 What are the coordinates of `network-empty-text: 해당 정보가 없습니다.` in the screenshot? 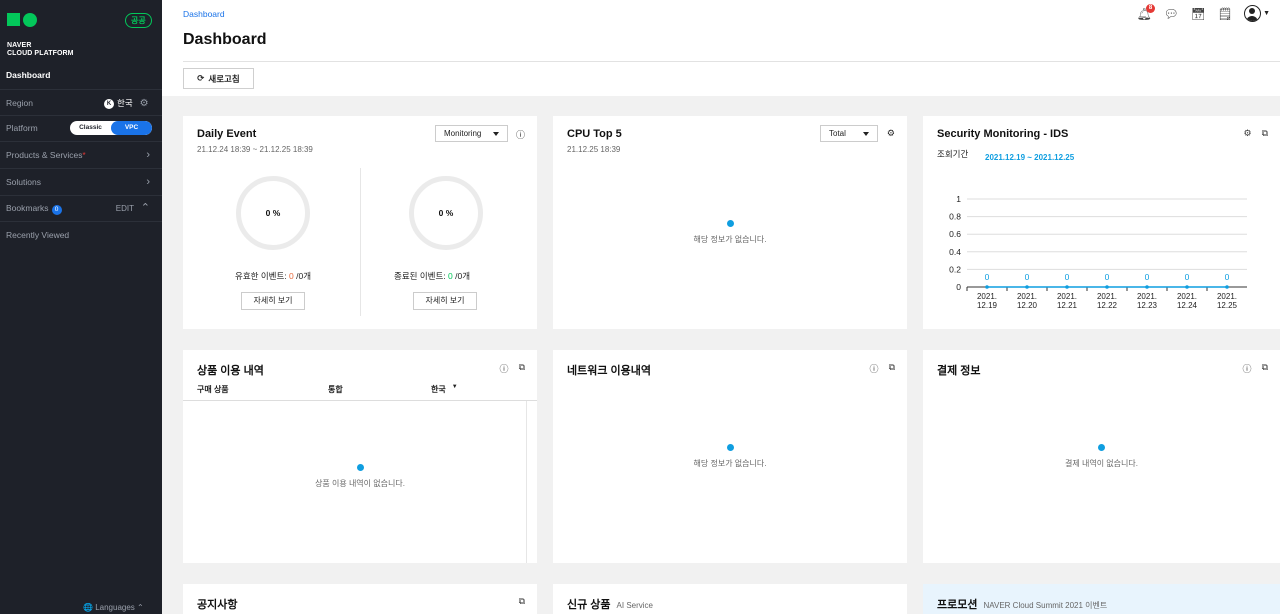 It's located at (730, 463).